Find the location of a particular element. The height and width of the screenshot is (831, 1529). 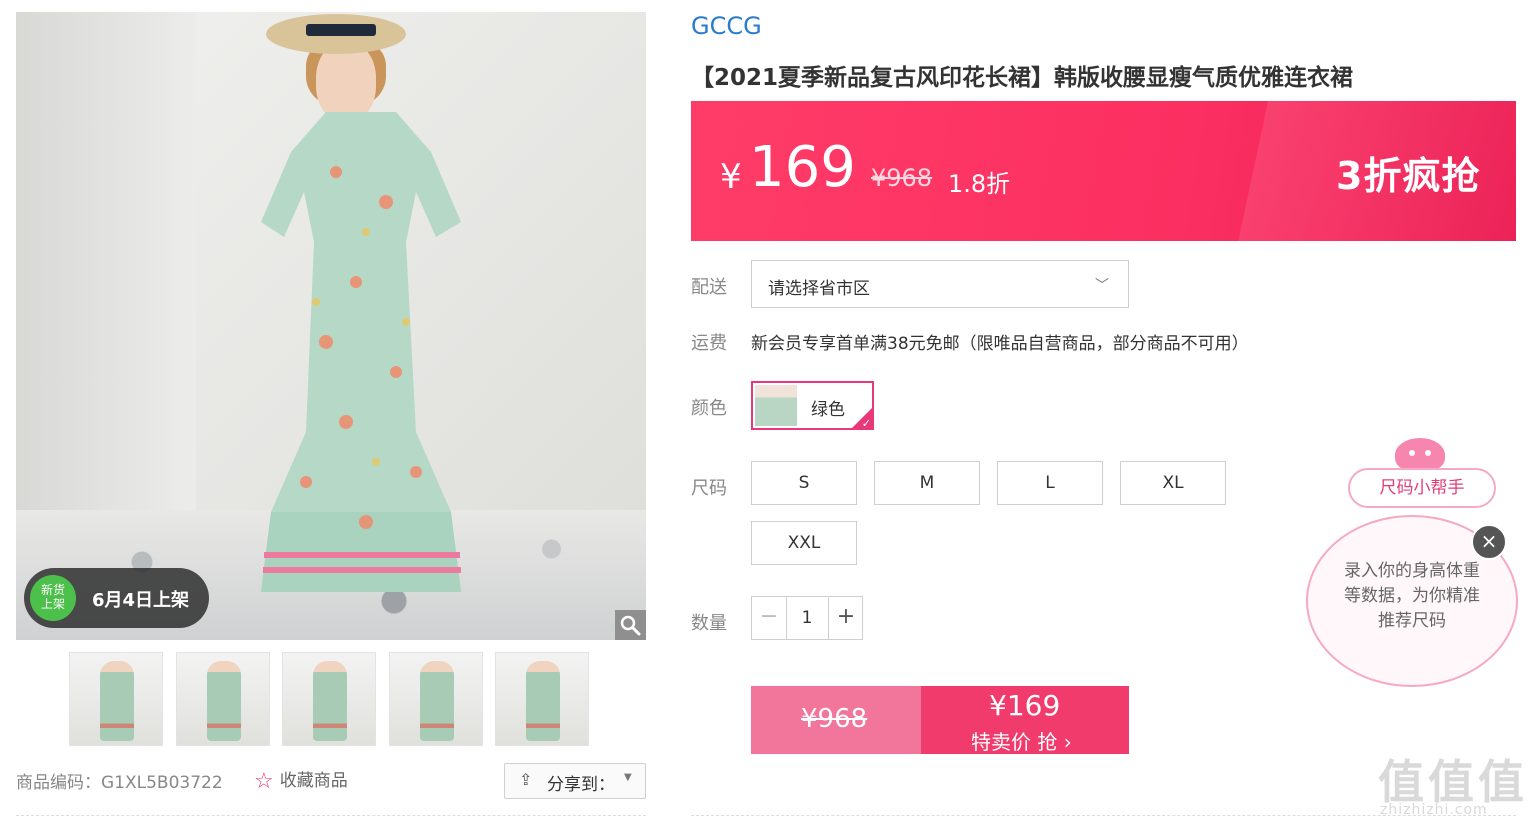

close-icon: × is located at coordinates (1489, 542).